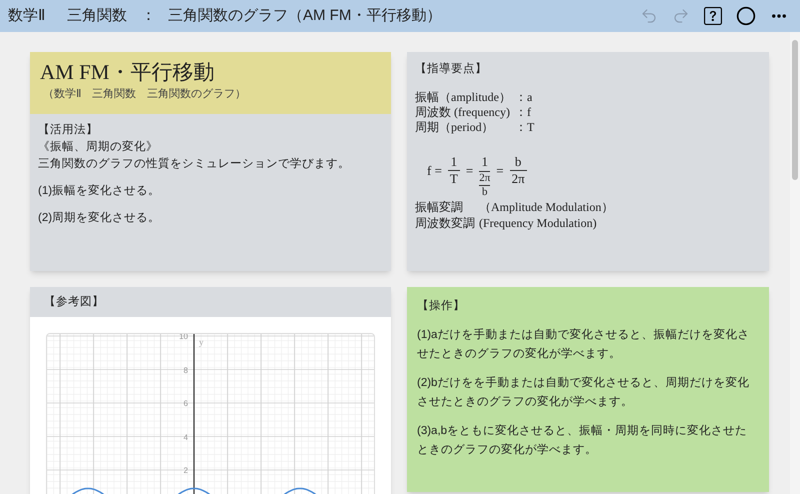 The width and height of the screenshot is (800, 494). I want to click on description-text: 三角関数のグラフの性質をシミュレーションで学びます。, so click(194, 164).